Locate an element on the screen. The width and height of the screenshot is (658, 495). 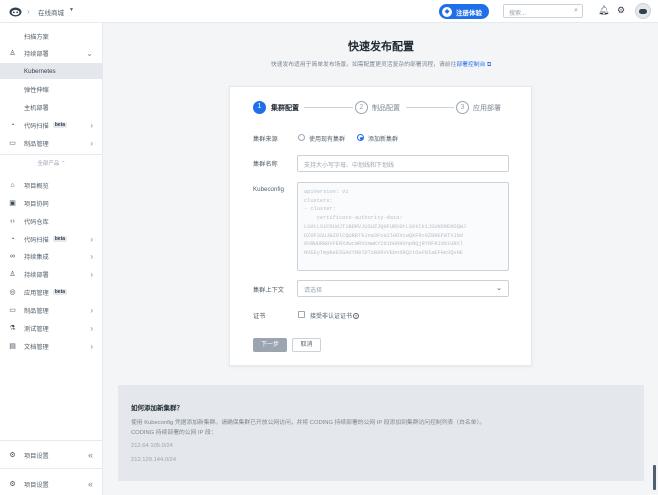
sidebar-item-autoscale: 弹性伸缩 is located at coordinates (51, 89).